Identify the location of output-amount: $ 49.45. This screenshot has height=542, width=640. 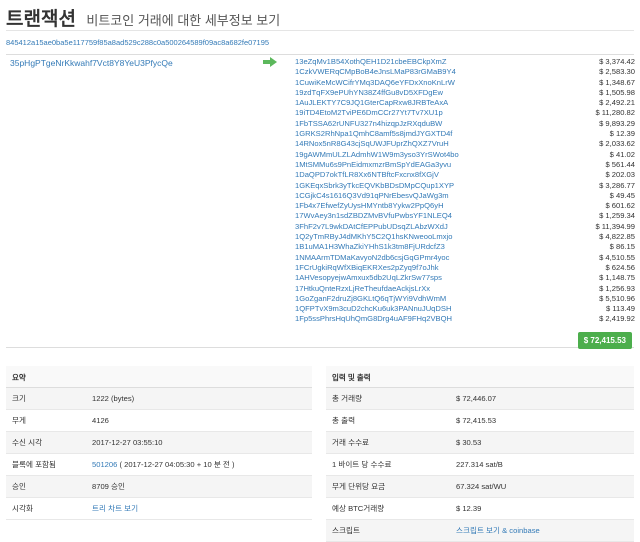
(622, 195).